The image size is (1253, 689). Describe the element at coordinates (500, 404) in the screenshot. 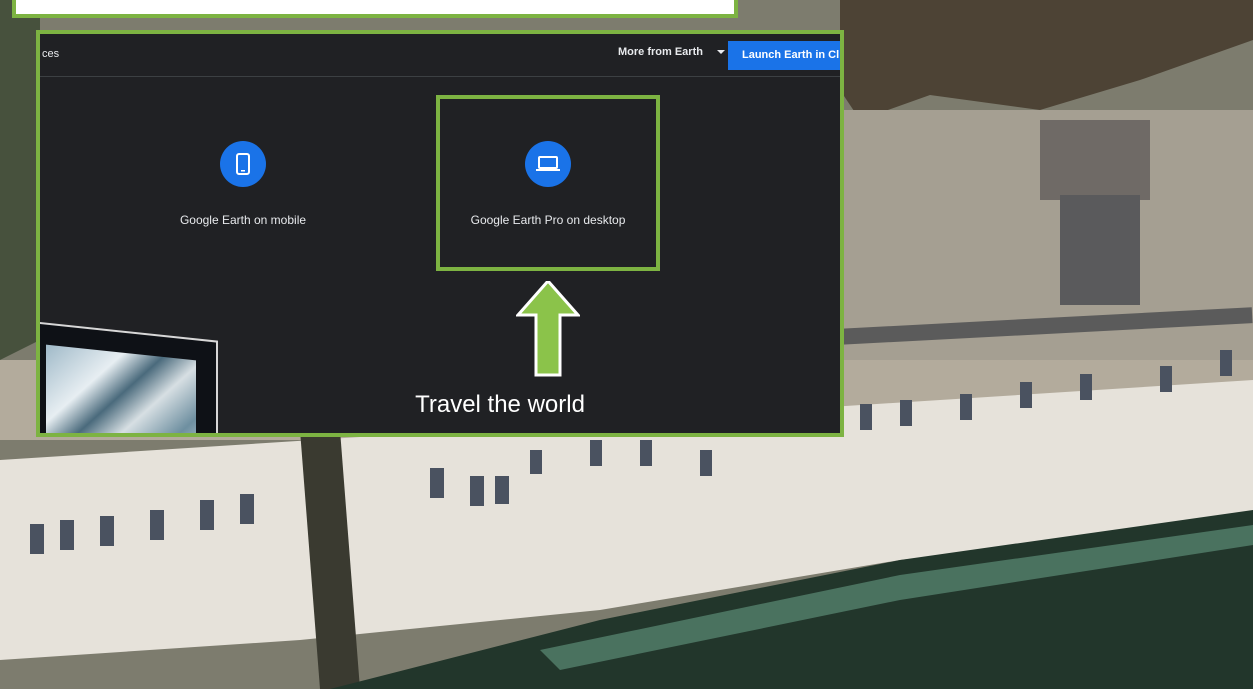

I see `travel-caption: Travel the world` at that location.